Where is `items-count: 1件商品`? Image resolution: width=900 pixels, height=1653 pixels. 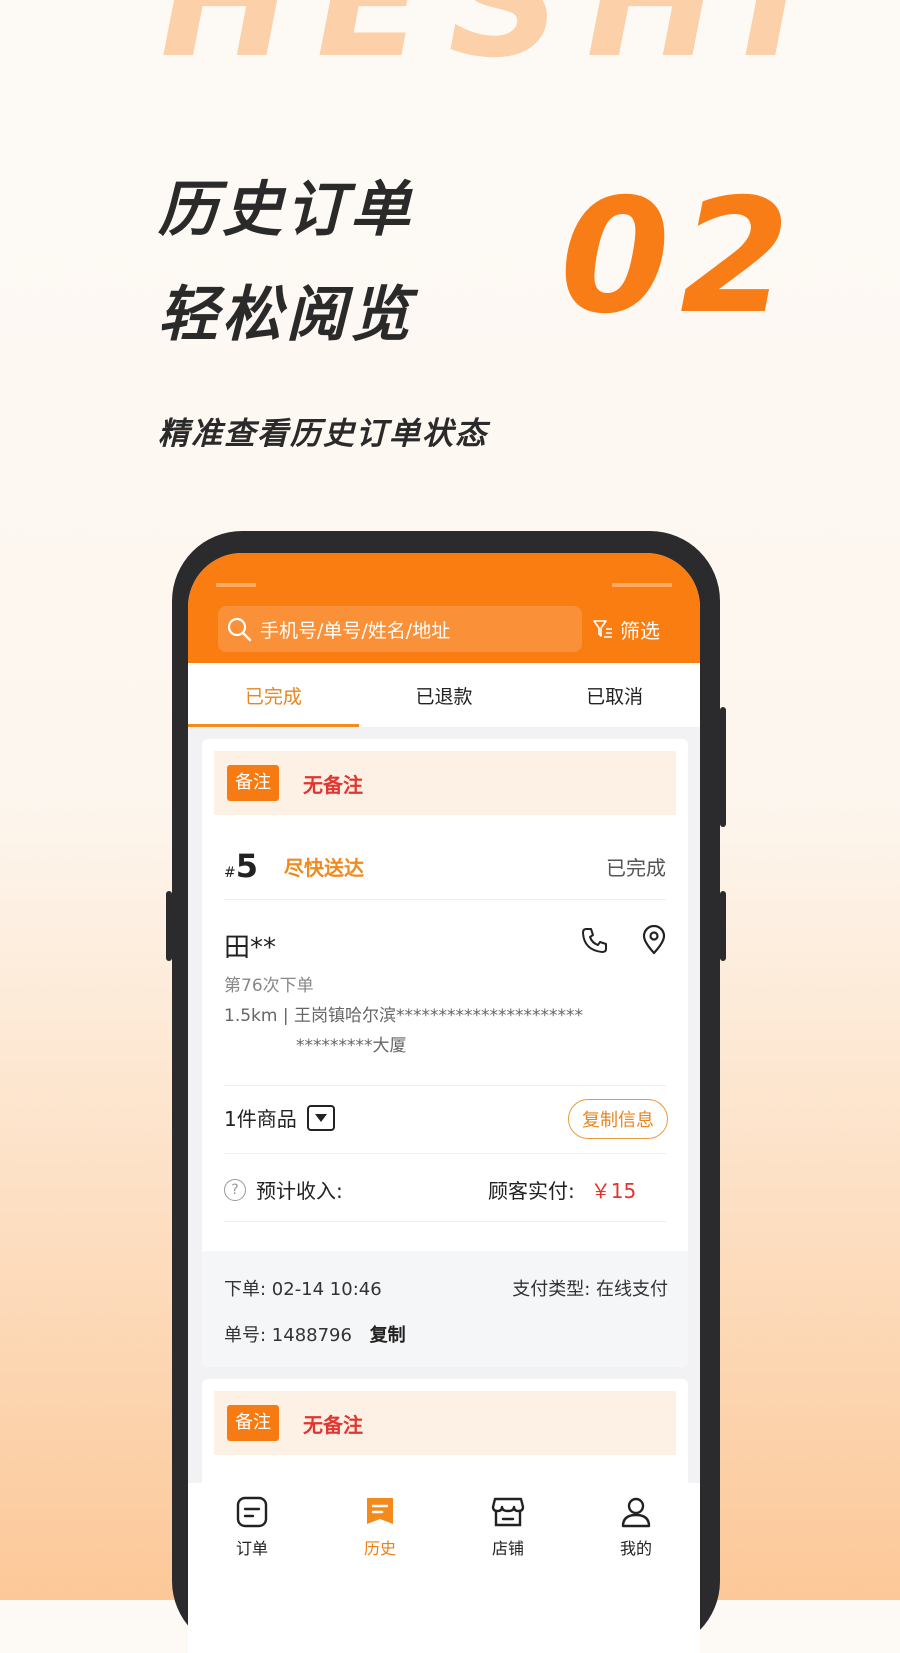 items-count: 1件商品 is located at coordinates (260, 1119).